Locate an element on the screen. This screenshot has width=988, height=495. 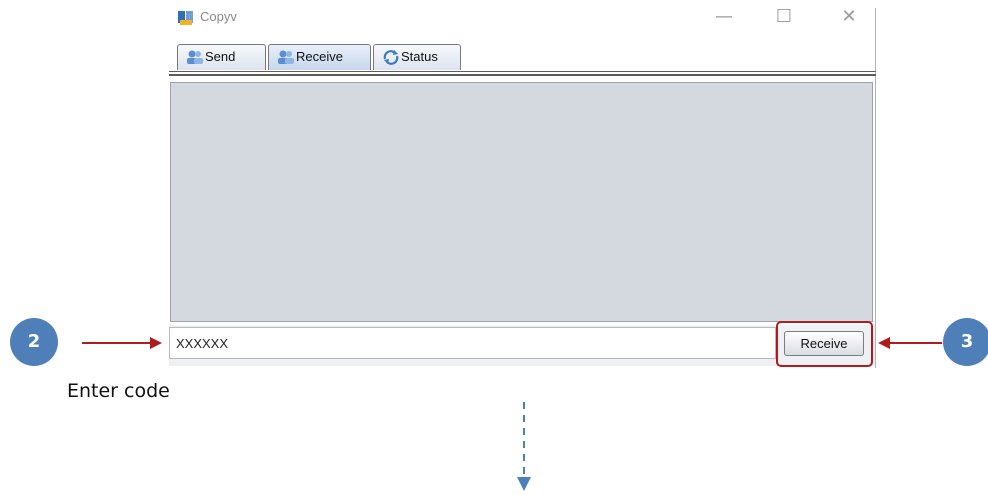
step-2-badge: 2 is located at coordinates (34, 342).